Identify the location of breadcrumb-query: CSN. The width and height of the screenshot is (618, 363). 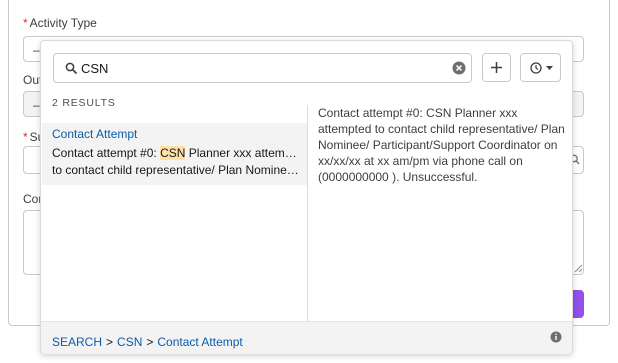
(129, 342).